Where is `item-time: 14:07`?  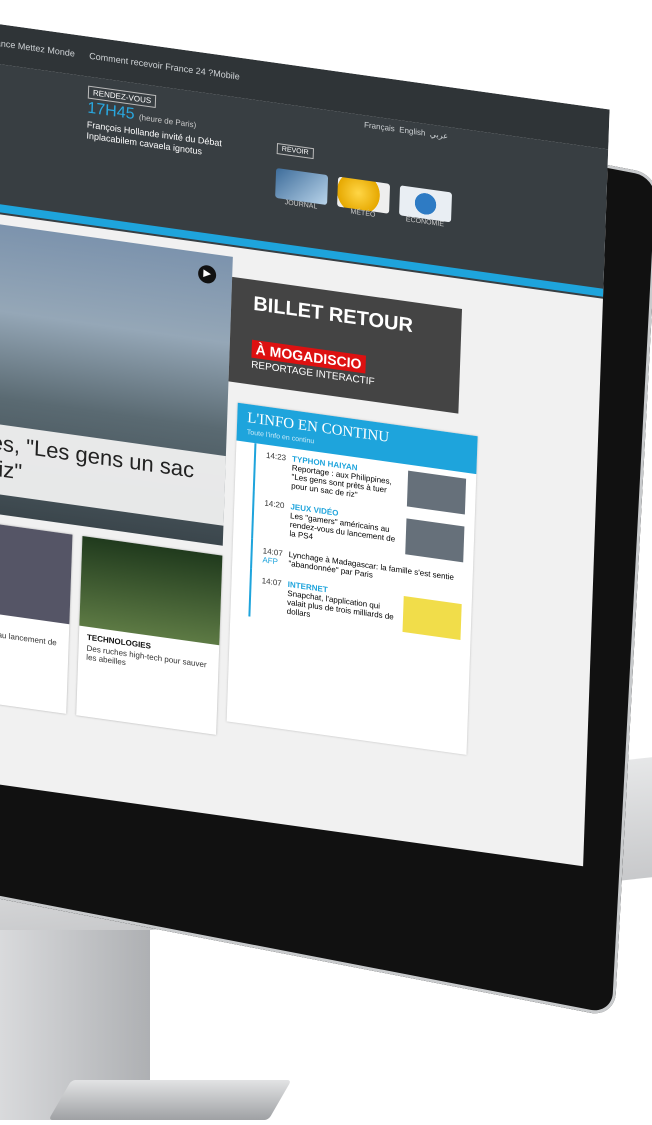
item-time: 14:07 is located at coordinates (271, 582).